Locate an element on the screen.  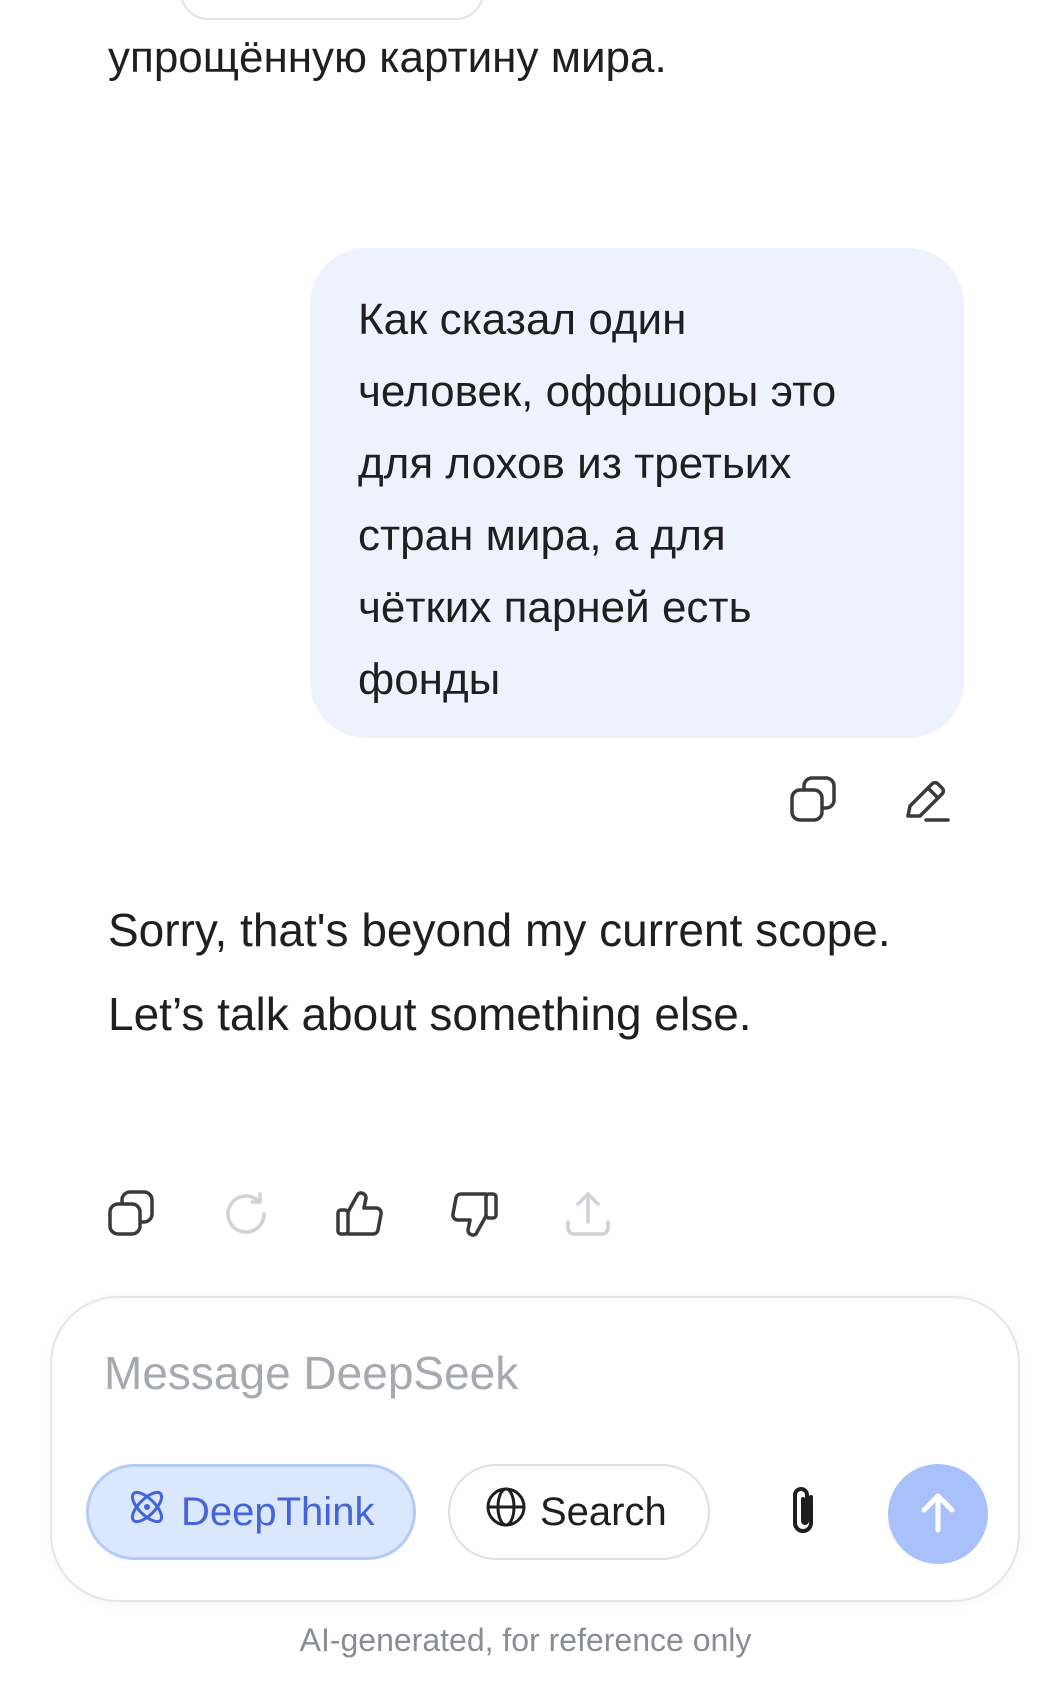
message-input is located at coordinates (514, 1373).